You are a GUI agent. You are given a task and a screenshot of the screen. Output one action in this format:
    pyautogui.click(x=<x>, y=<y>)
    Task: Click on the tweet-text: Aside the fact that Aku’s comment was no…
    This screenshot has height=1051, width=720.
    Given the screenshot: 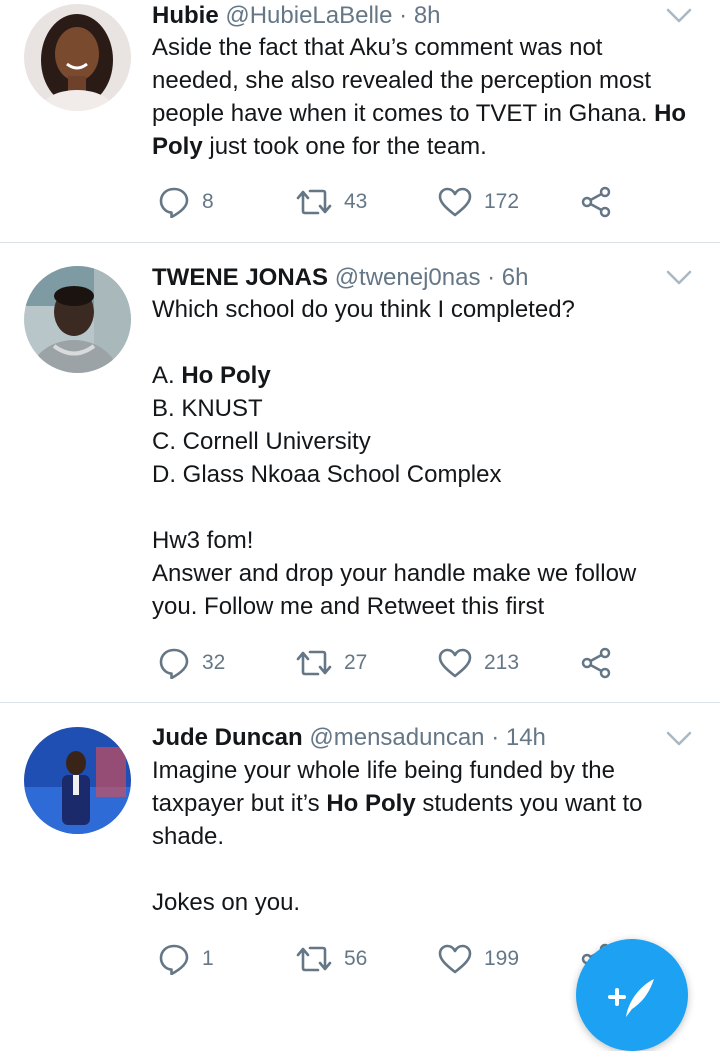 What is the action you would take?
    pyautogui.click(x=427, y=97)
    